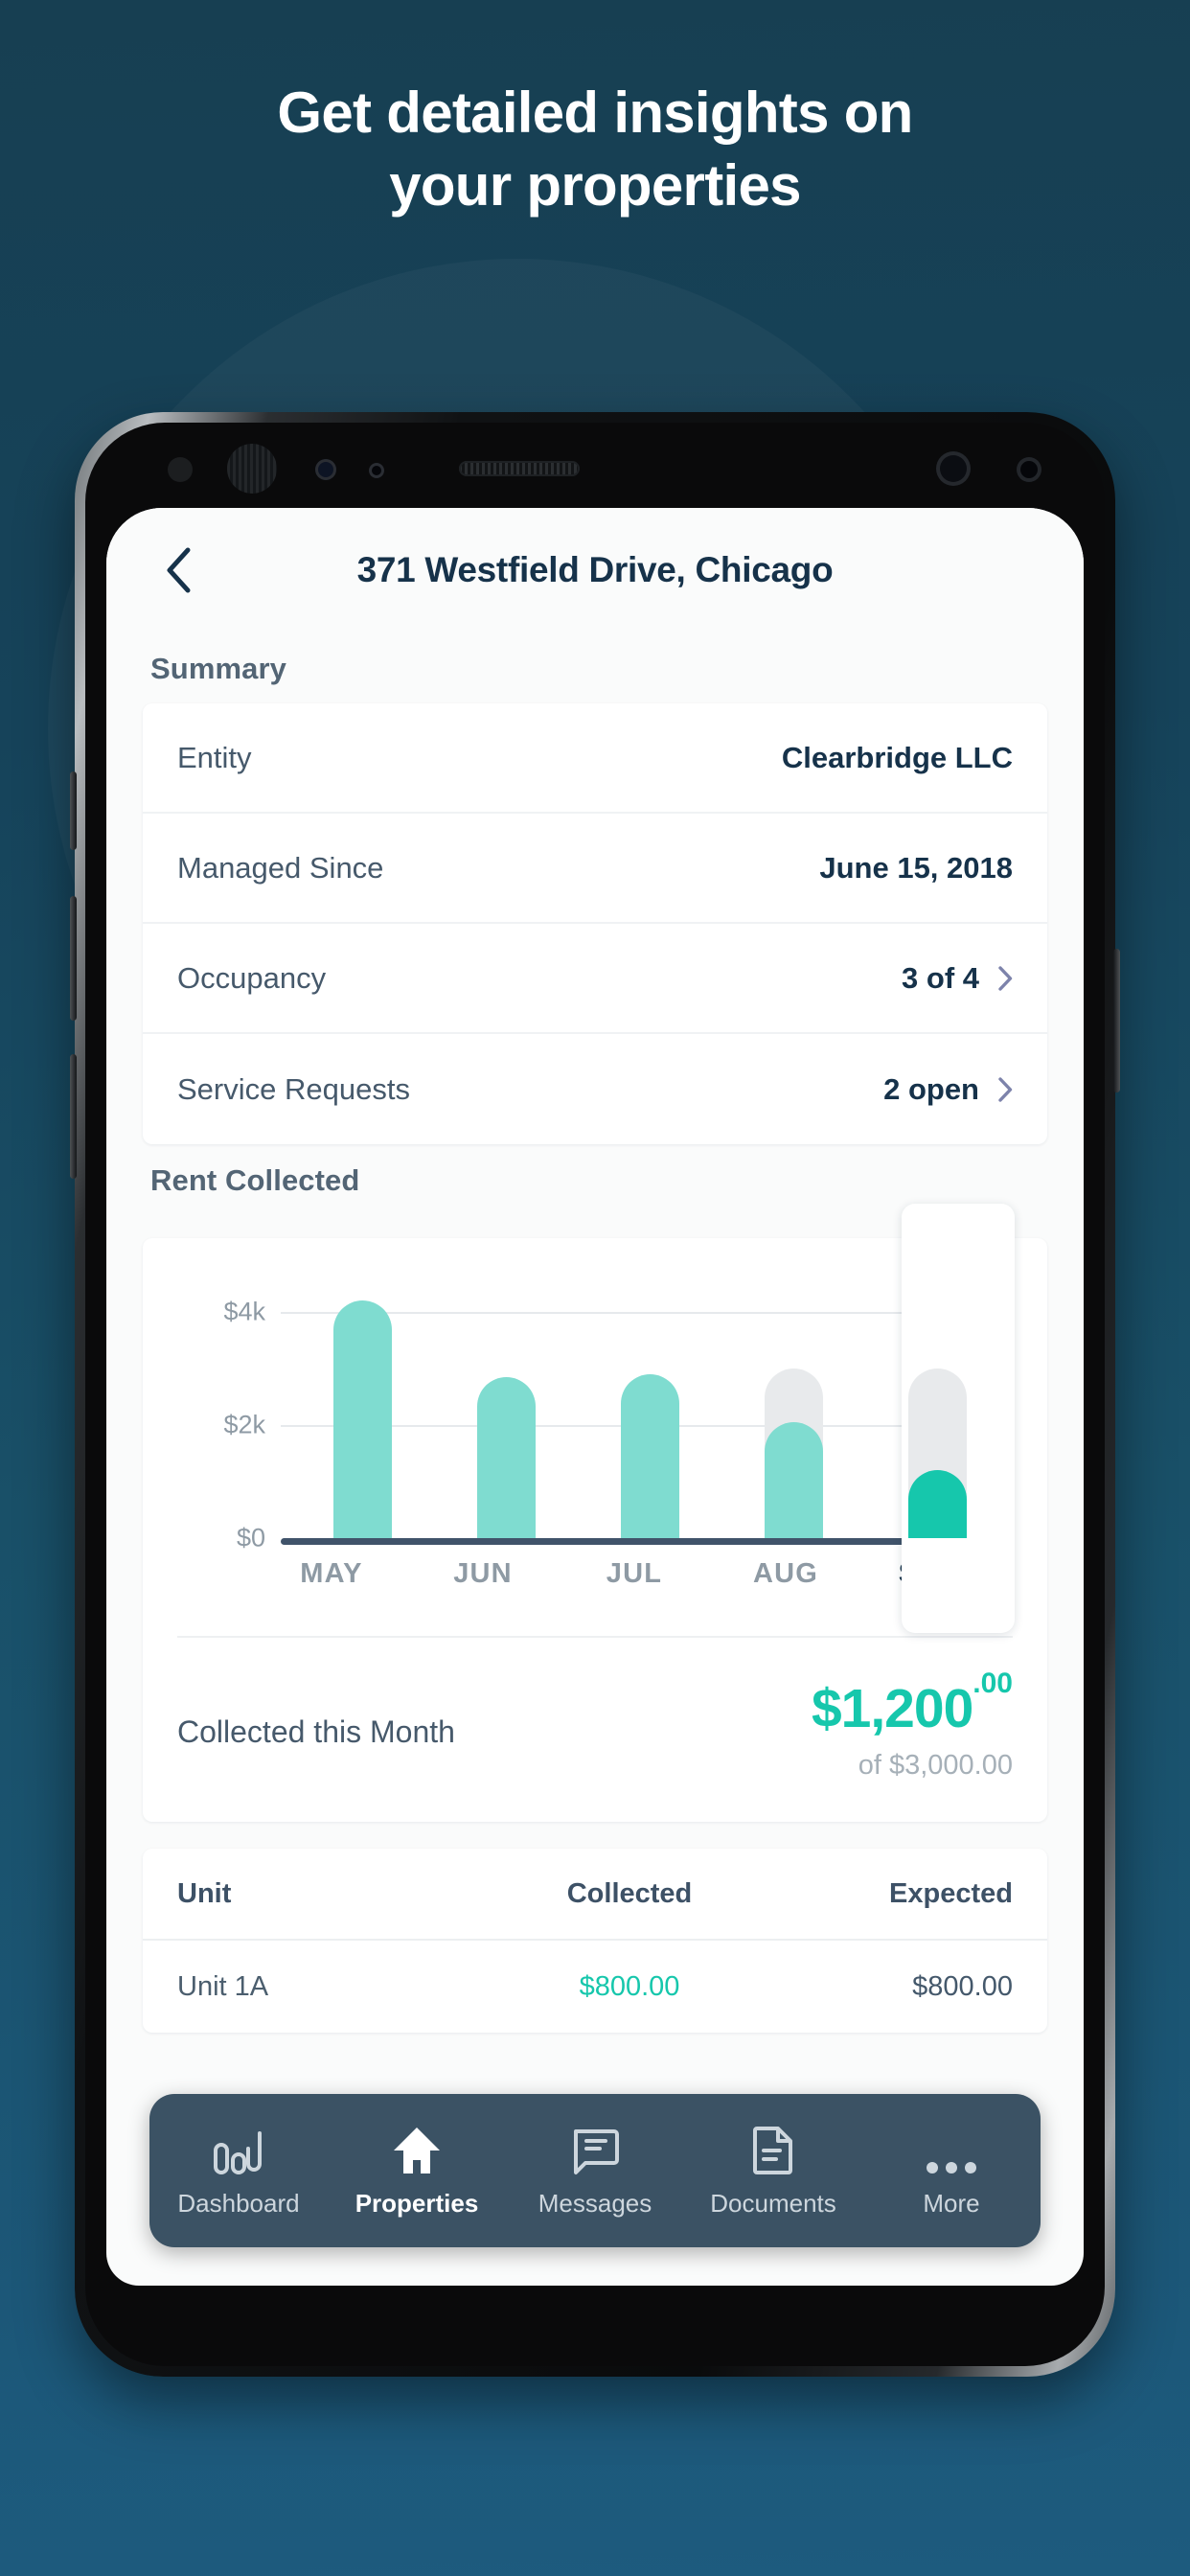 This screenshot has width=1190, height=2576. I want to click on nav-item-label: Messages, so click(595, 2203).